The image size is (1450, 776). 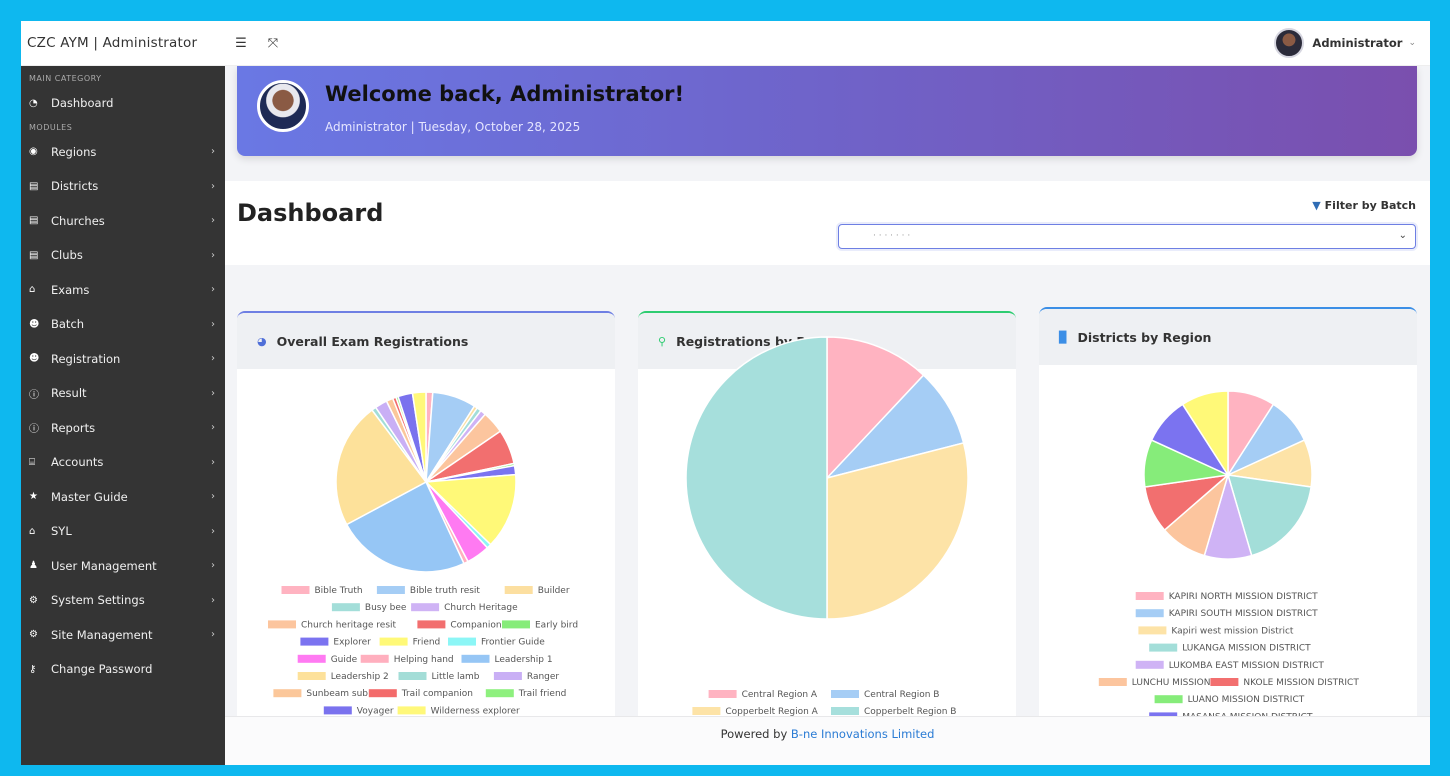 What do you see at coordinates (344, 660) in the screenshot?
I see `legend-label: Guide` at bounding box center [344, 660].